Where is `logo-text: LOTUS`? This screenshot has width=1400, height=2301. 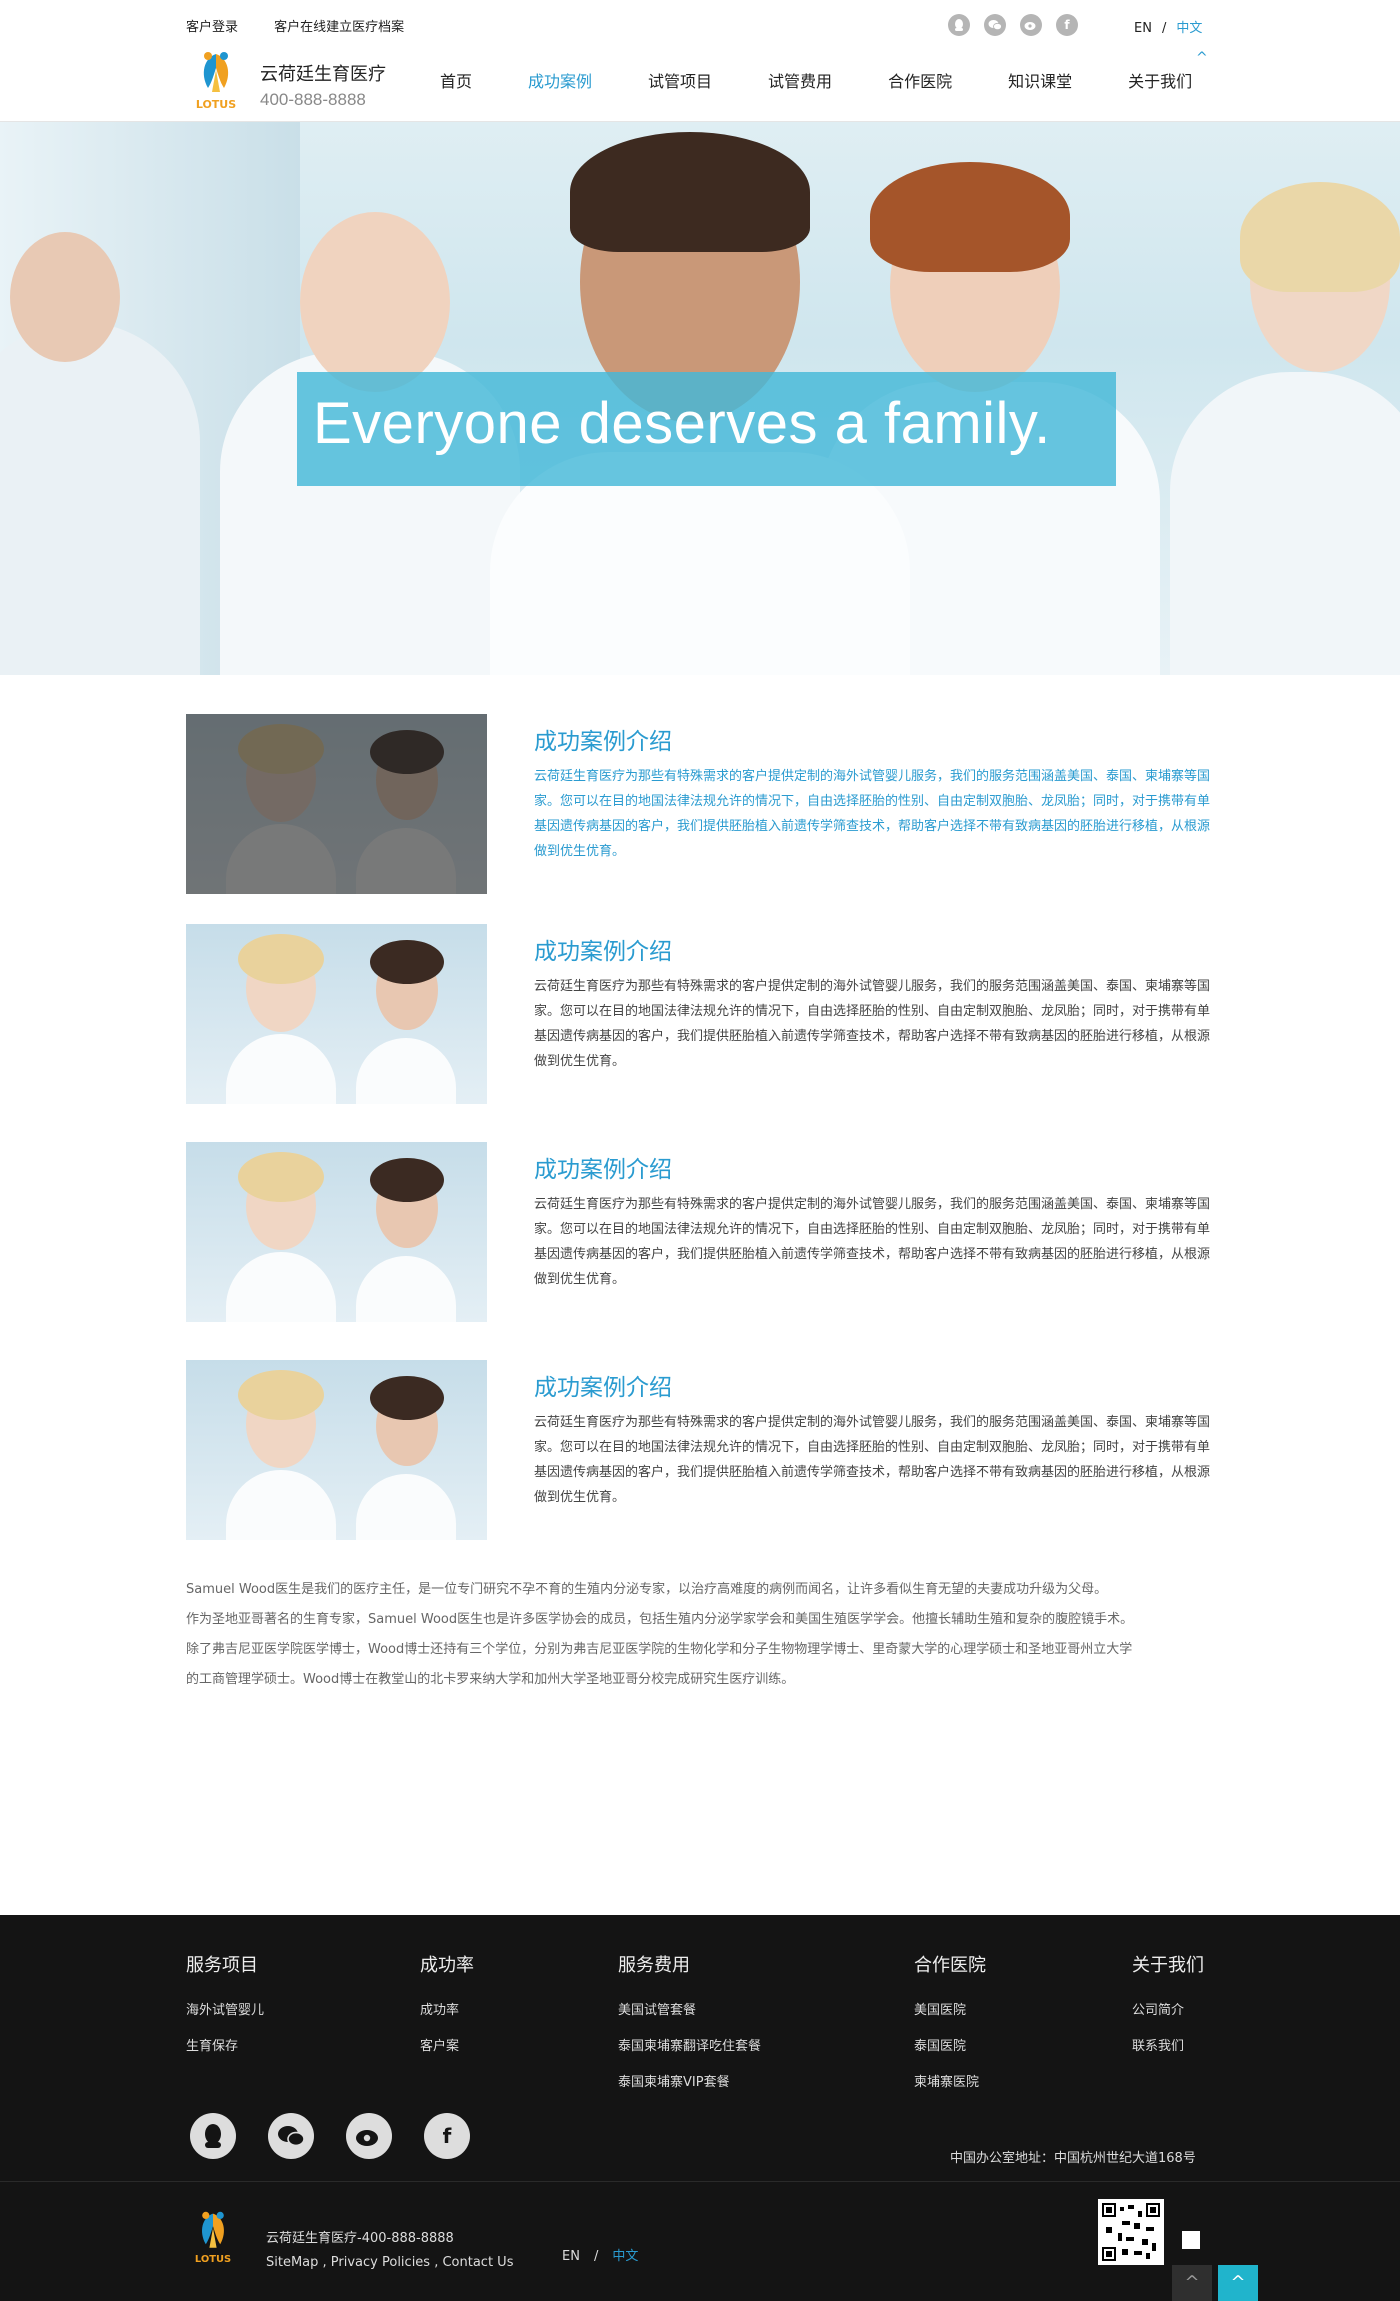
logo-text: LOTUS is located at coordinates (216, 104).